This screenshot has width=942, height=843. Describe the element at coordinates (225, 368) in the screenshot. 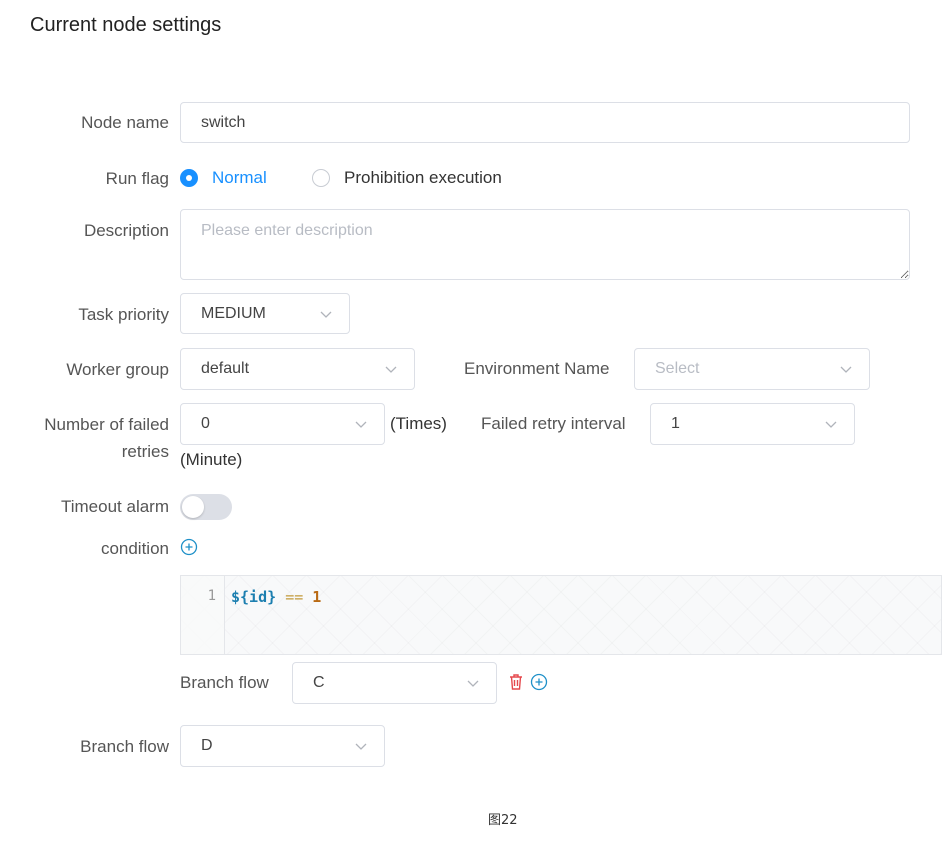

I see `worker-group-value: default` at that location.